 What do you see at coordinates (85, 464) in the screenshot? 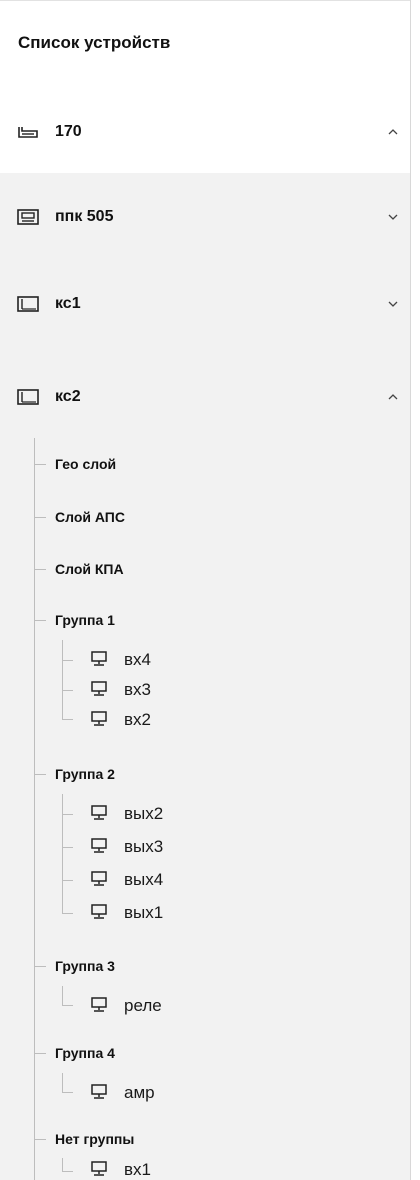
I see `layer-item: Гео слой` at bounding box center [85, 464].